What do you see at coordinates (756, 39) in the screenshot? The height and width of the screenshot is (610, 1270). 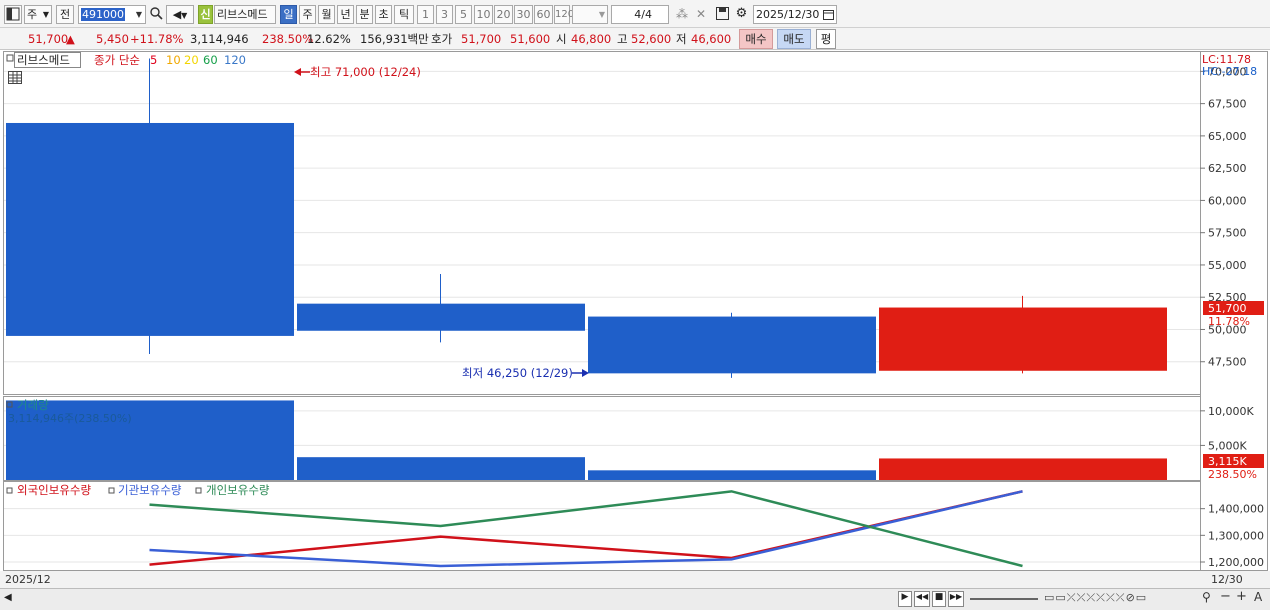 I see `buy-button: 매수` at bounding box center [756, 39].